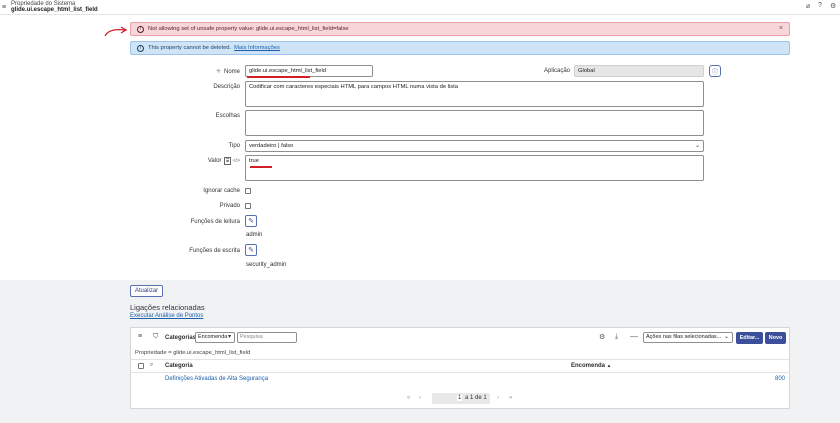 The image size is (840, 423). I want to click on name-label: ✳ Nome, so click(227, 72).